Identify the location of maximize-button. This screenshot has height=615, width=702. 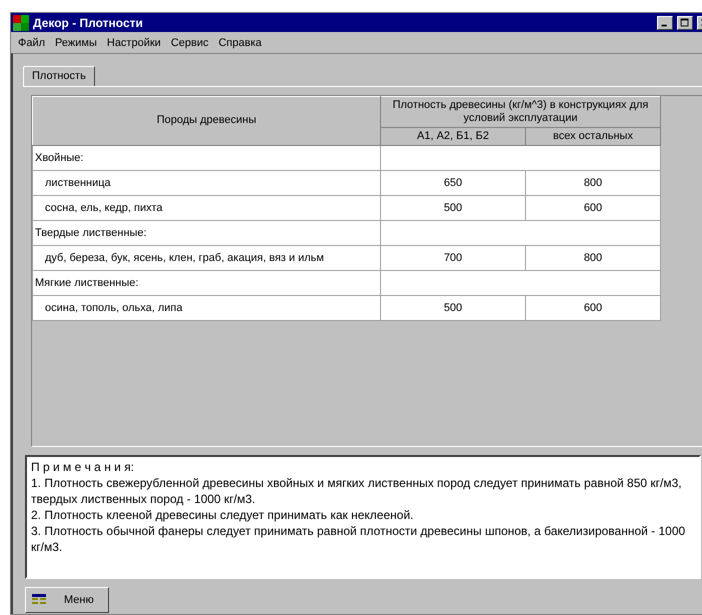
(685, 23).